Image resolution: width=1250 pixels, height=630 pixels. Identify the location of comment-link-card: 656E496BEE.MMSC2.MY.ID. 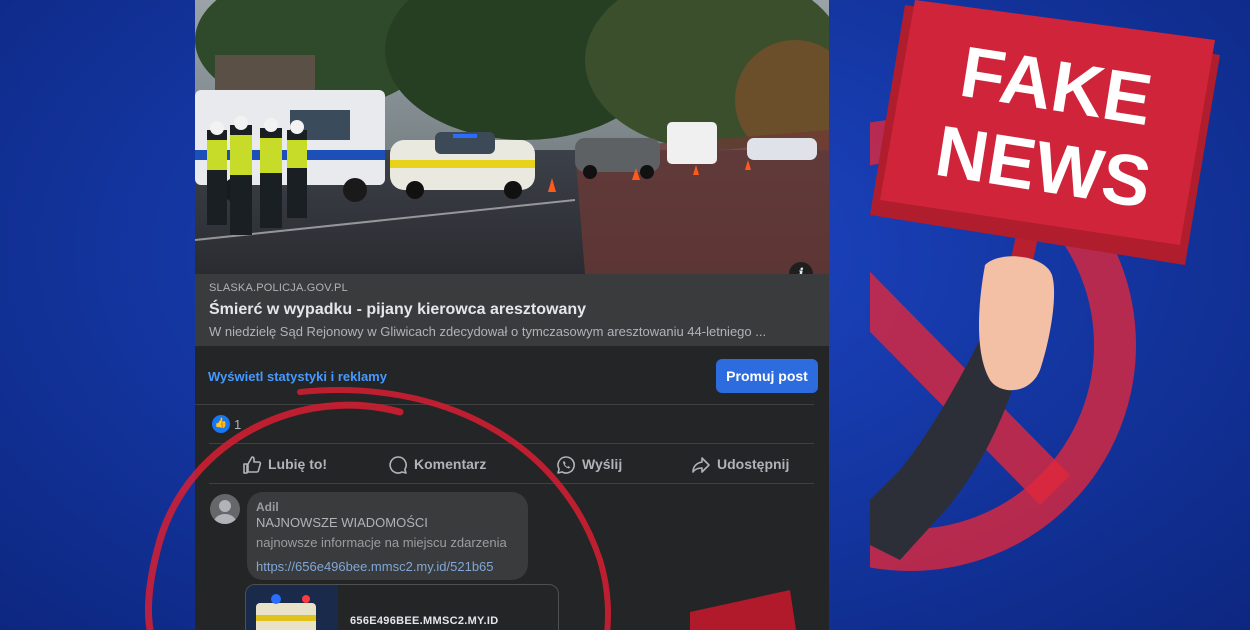
(402, 607).